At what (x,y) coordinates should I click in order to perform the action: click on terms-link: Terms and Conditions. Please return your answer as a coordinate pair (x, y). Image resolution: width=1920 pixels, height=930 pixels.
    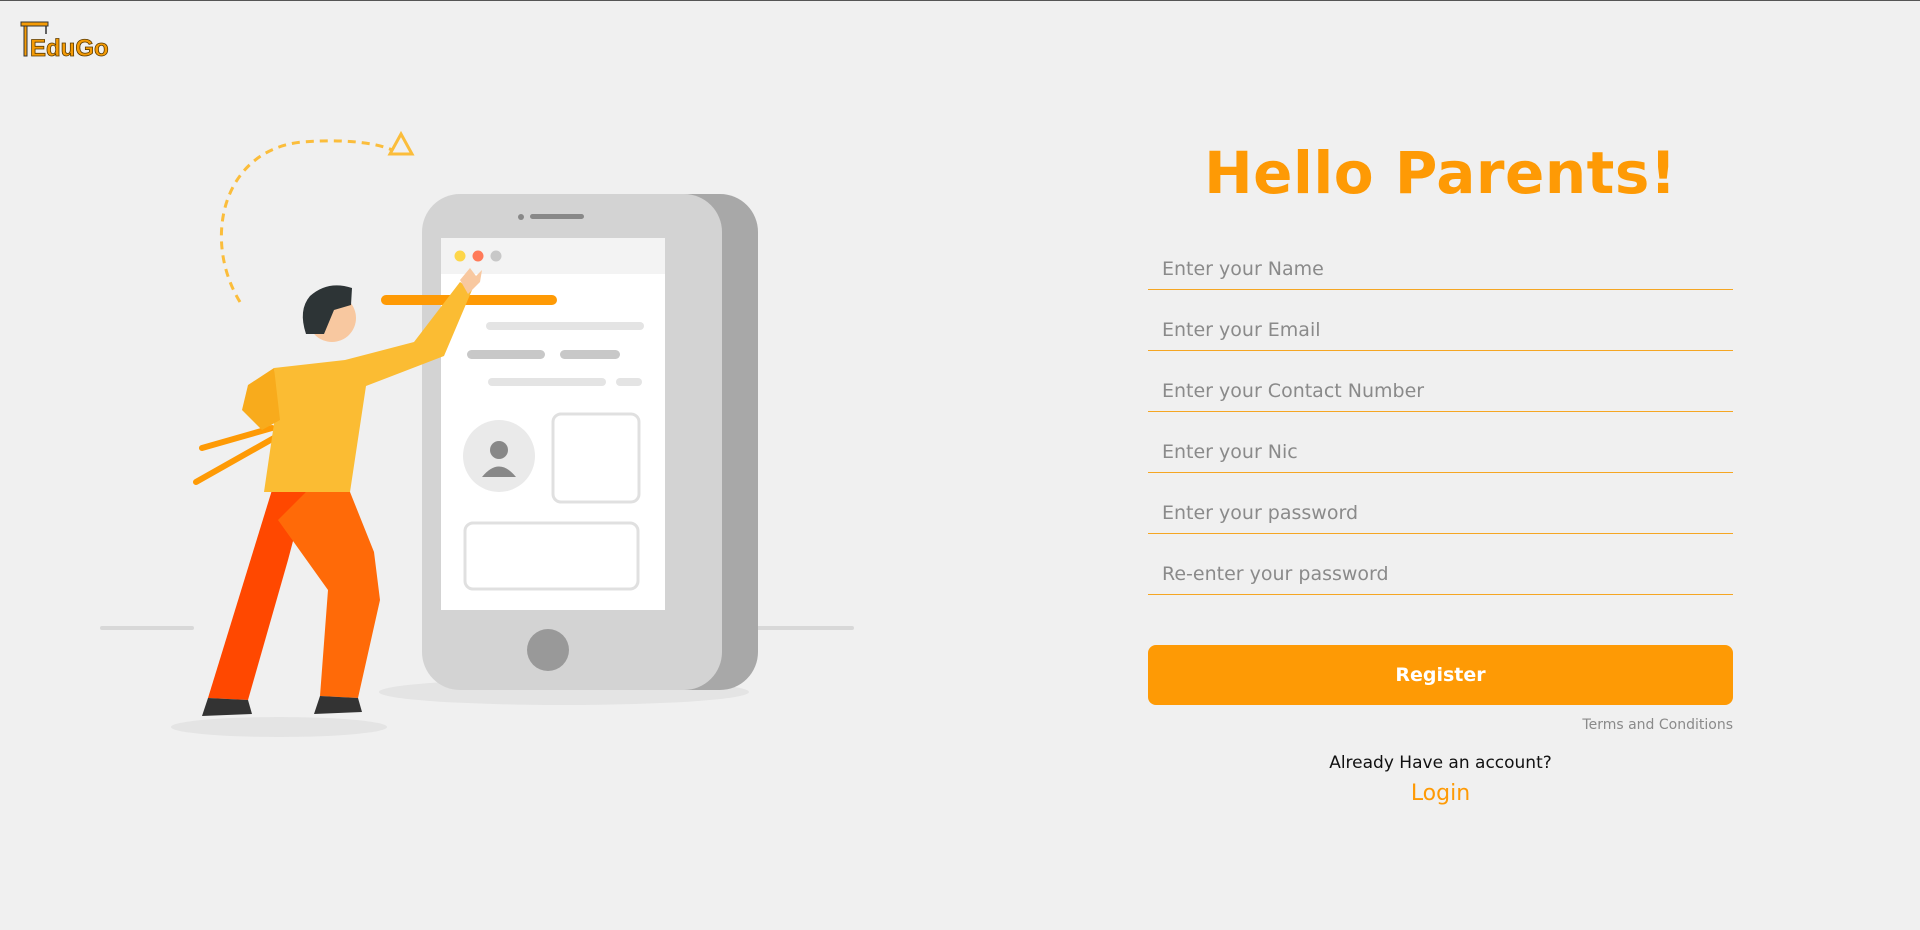
    Looking at the image, I should click on (1440, 725).